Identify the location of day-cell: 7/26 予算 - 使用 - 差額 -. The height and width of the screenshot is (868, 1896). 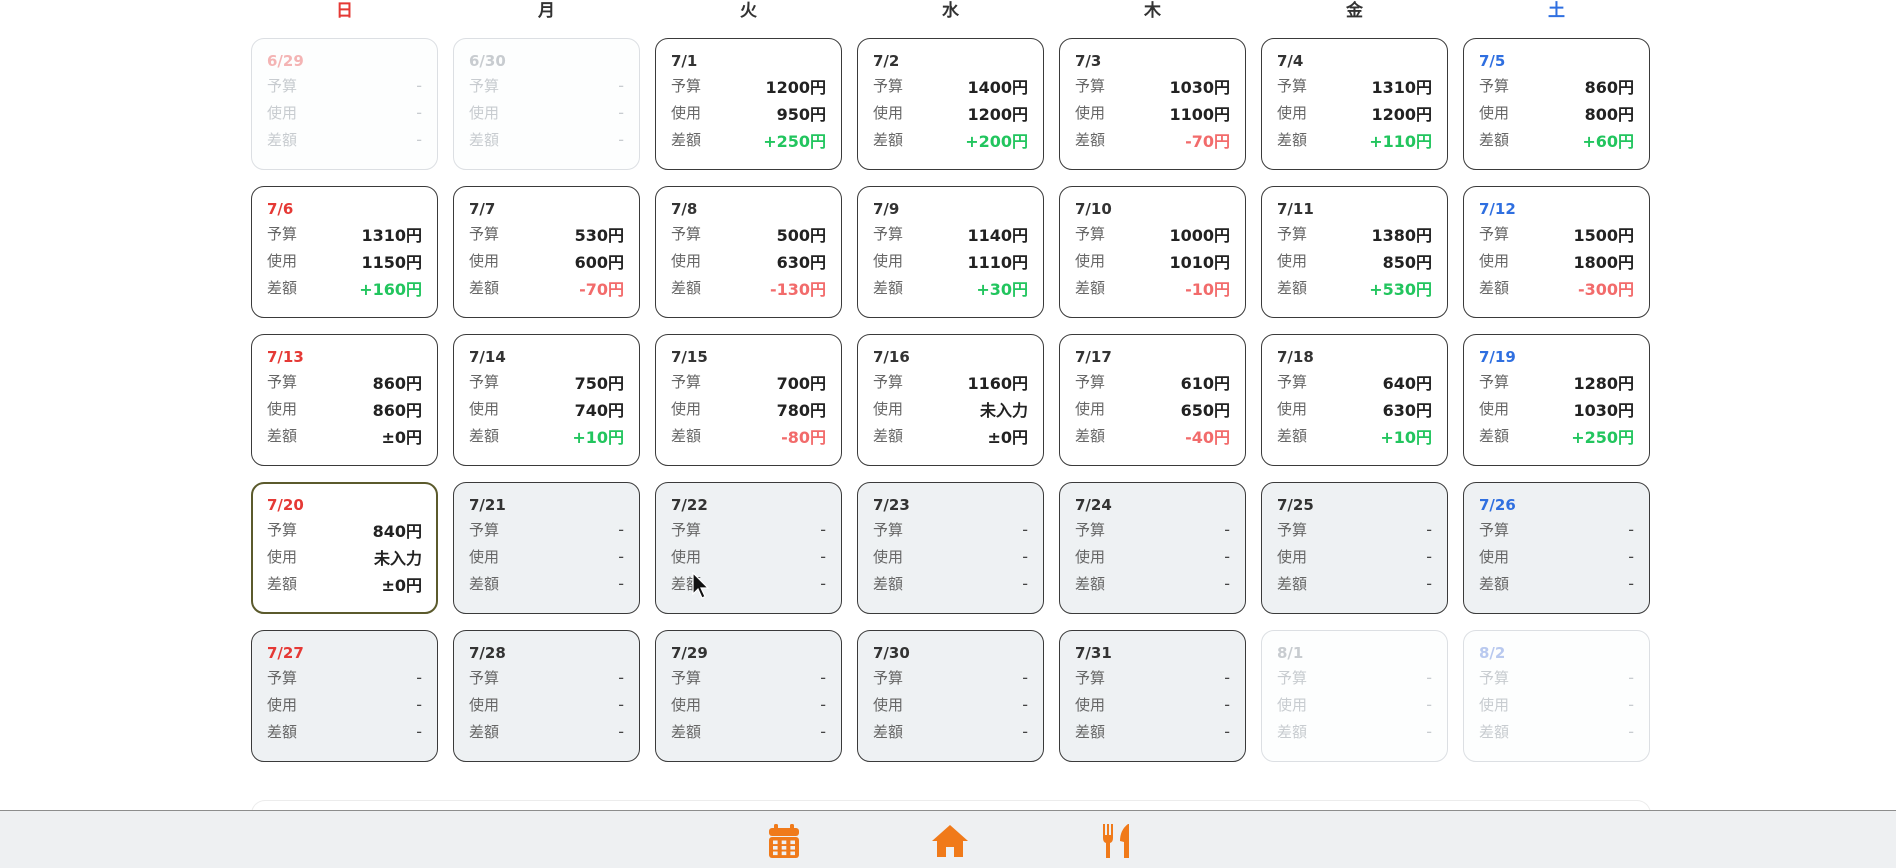
(1556, 548).